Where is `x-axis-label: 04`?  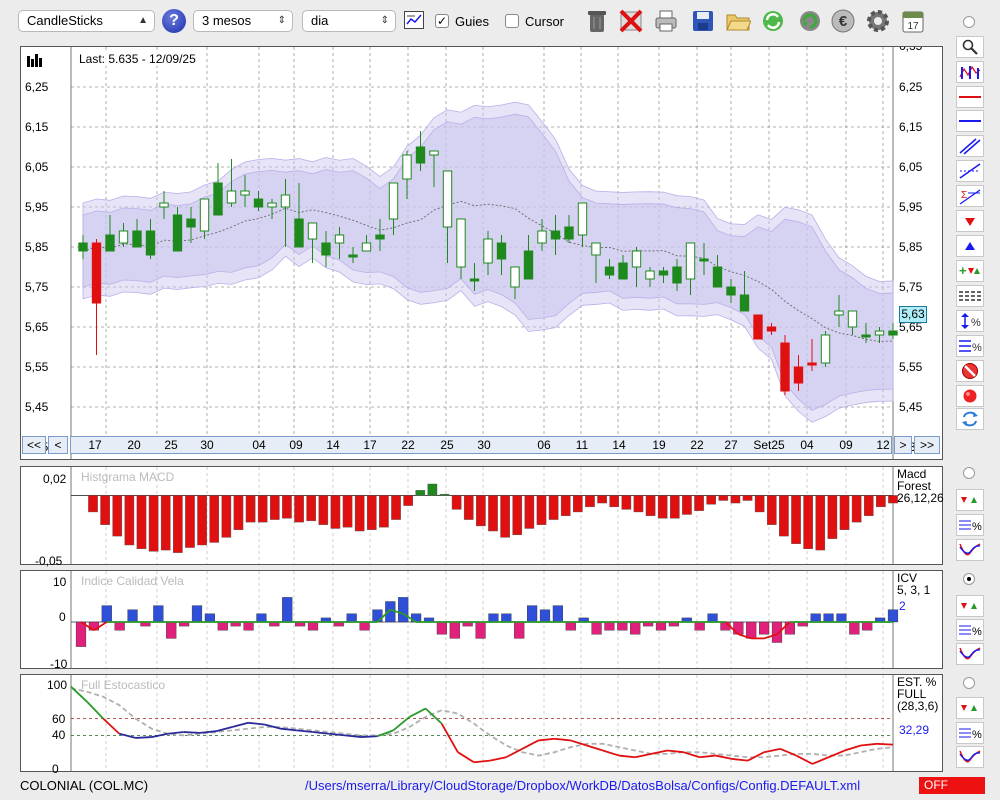 x-axis-label: 04 is located at coordinates (807, 445).